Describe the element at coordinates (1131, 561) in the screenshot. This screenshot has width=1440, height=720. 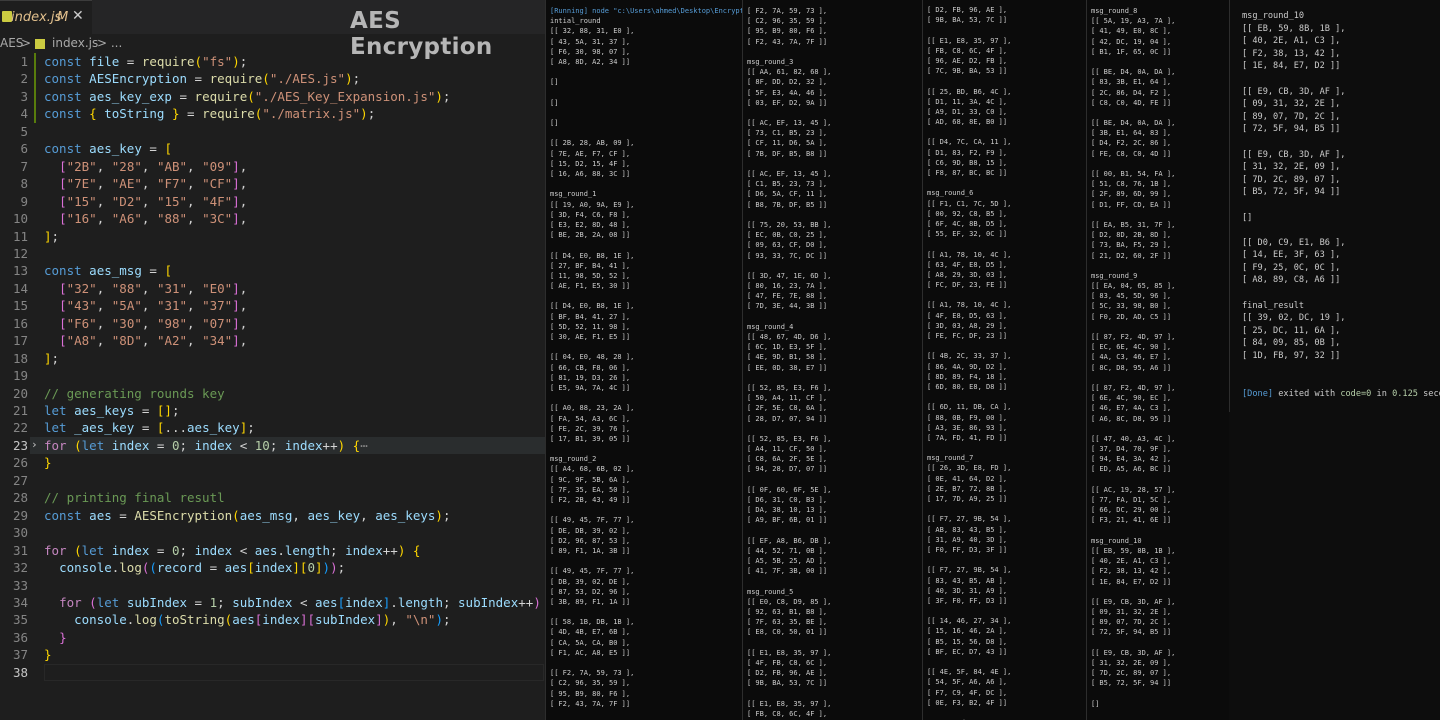
I see `output-line: [ 40, 2E, A1, C3 ],` at that location.